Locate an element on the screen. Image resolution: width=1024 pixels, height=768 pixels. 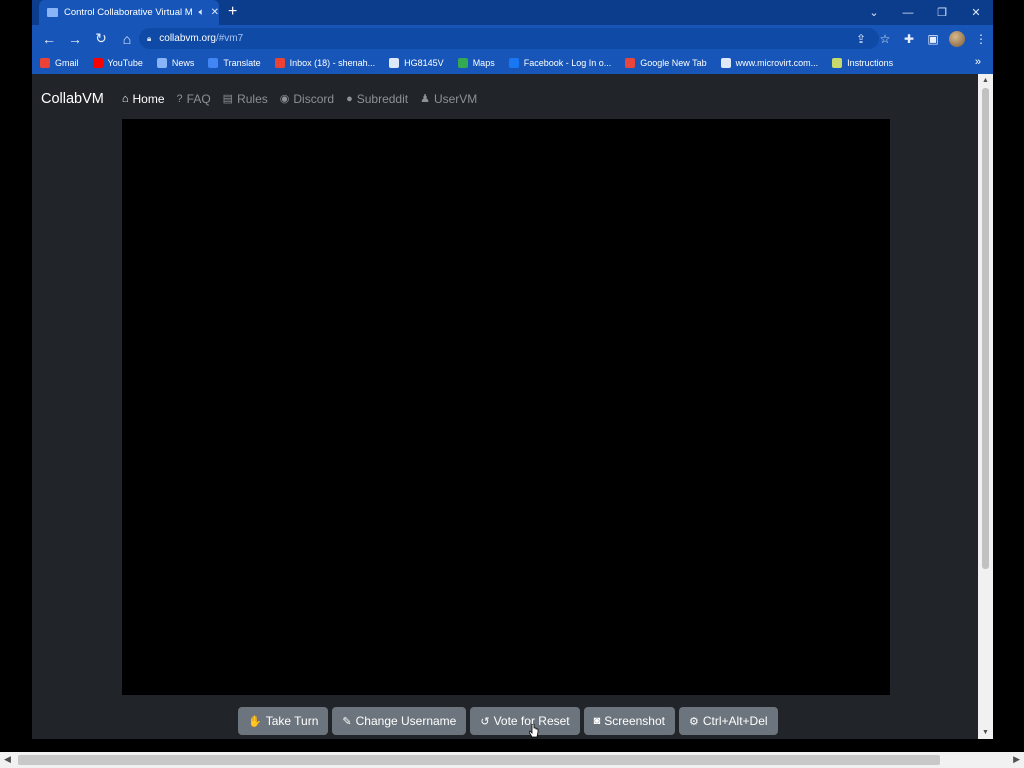
vote-for-reset-button: ↺ Vote for Reset is located at coordinates (525, 721).